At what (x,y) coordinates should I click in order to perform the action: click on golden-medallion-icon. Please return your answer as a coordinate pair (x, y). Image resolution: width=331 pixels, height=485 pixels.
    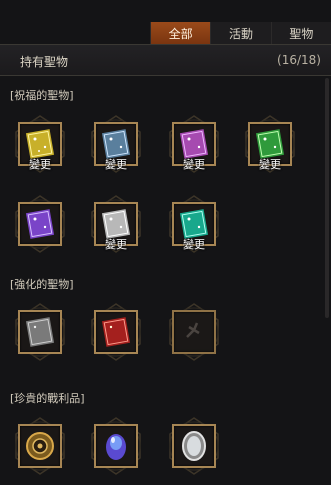
    Looking at the image, I should click on (40, 446).